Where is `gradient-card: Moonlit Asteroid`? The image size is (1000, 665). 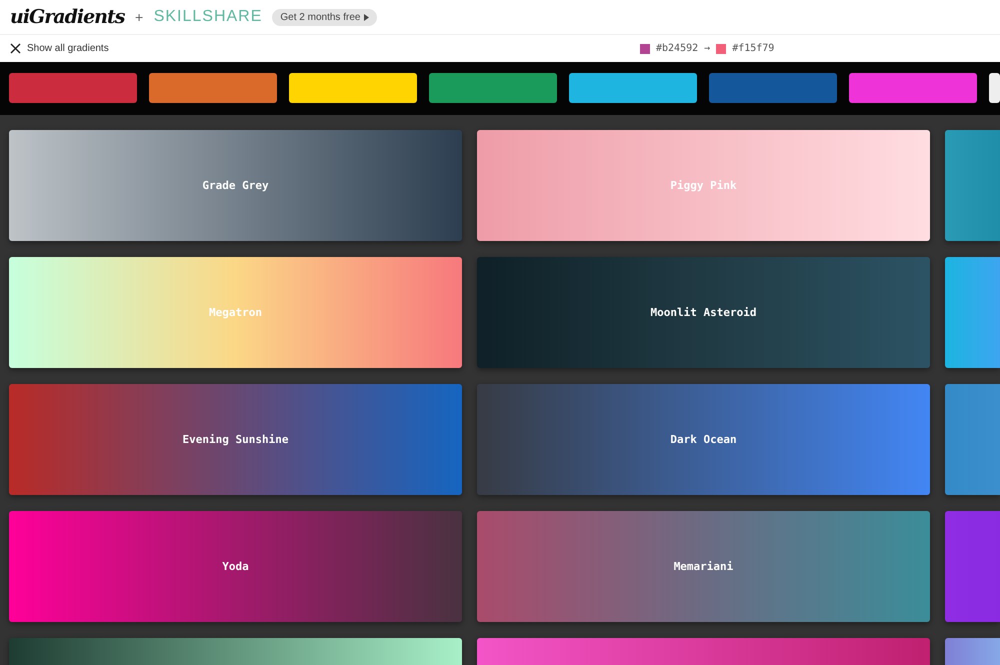 gradient-card: Moonlit Asteroid is located at coordinates (703, 312).